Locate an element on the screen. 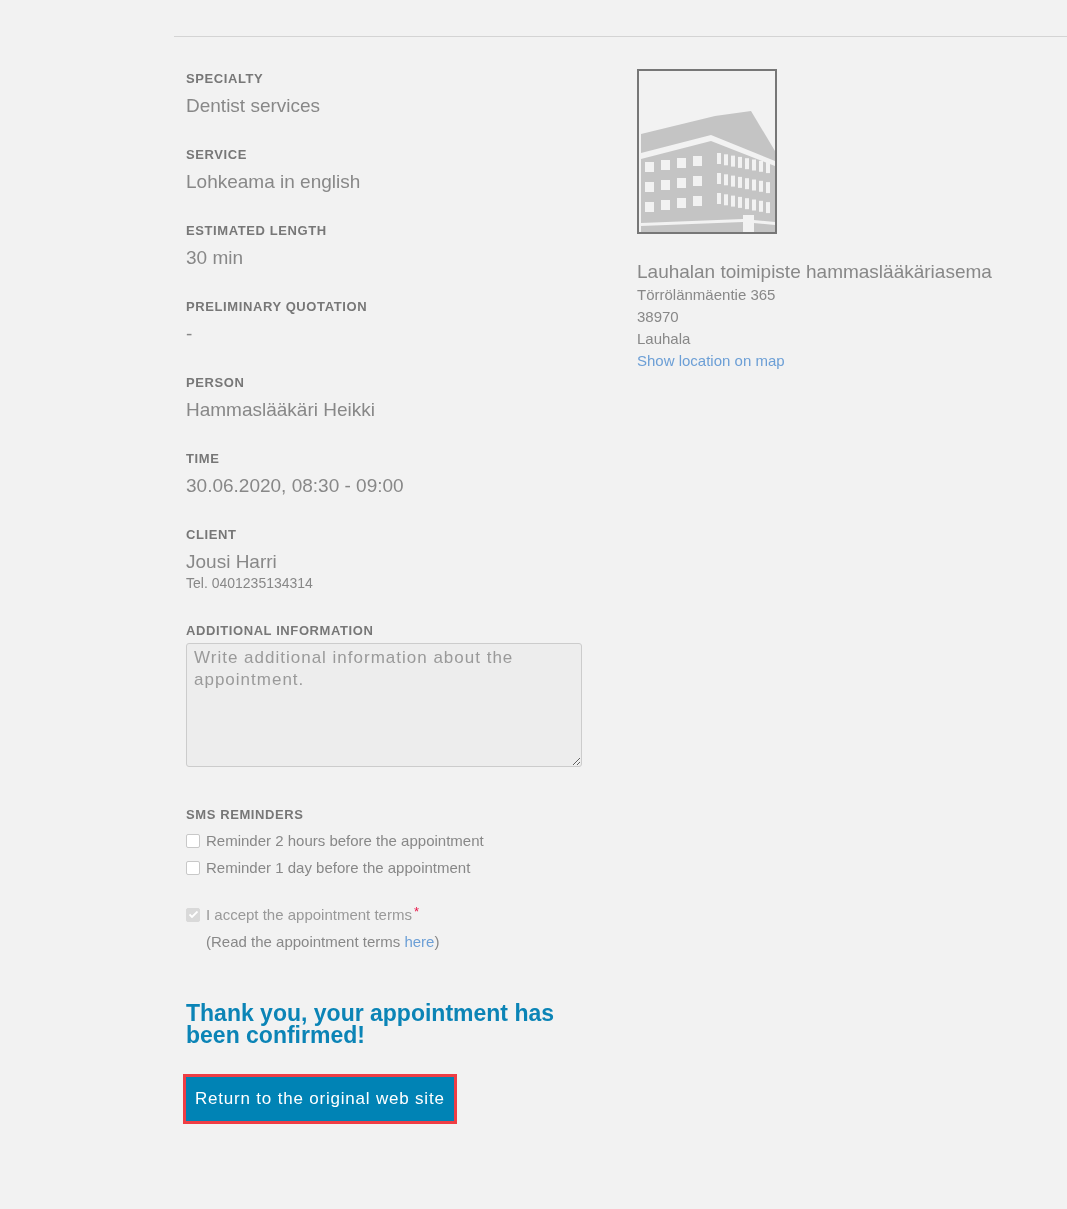 This screenshot has width=1067, height=1209. field-label: ADDITIONAL INFORMATION is located at coordinates (280, 631).